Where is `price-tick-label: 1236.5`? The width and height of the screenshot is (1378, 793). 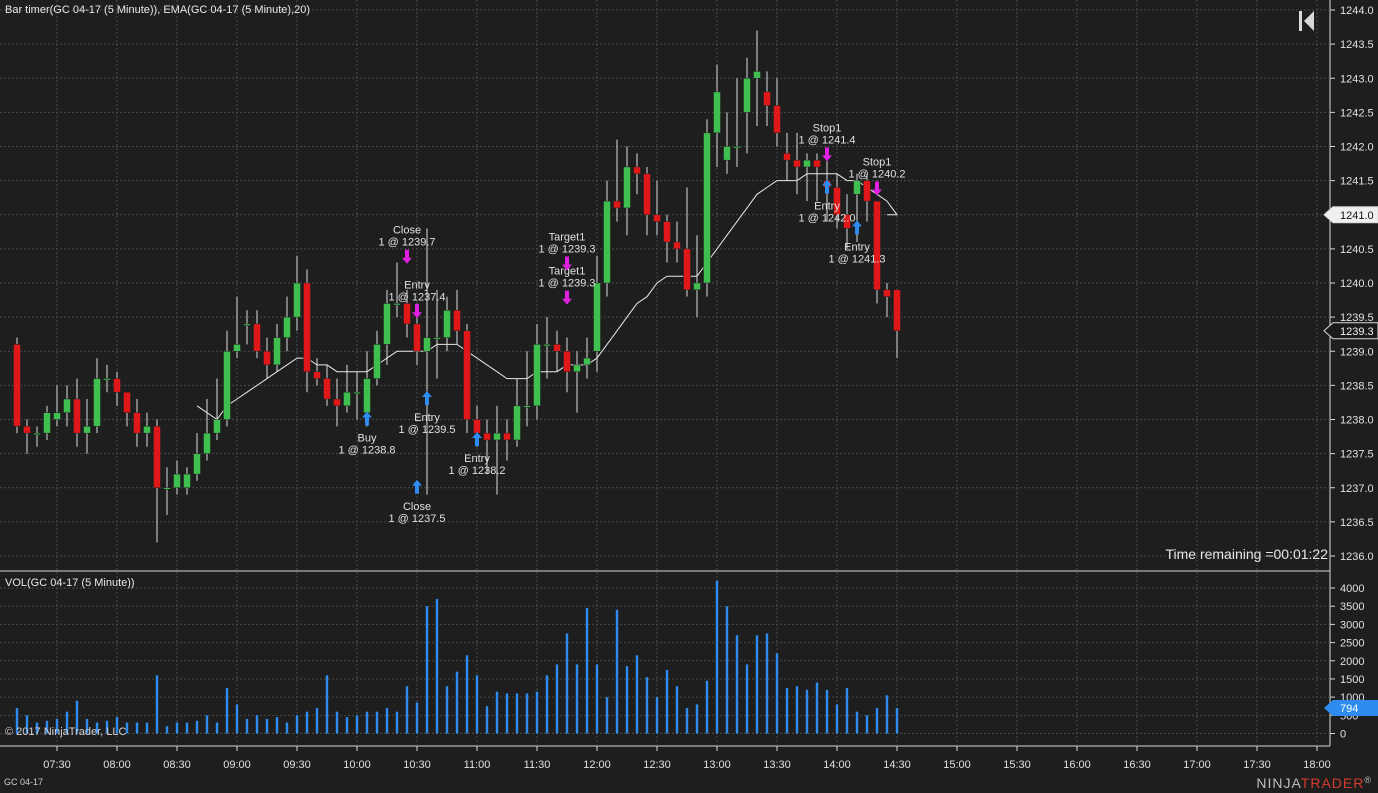 price-tick-label: 1236.5 is located at coordinates (1357, 523).